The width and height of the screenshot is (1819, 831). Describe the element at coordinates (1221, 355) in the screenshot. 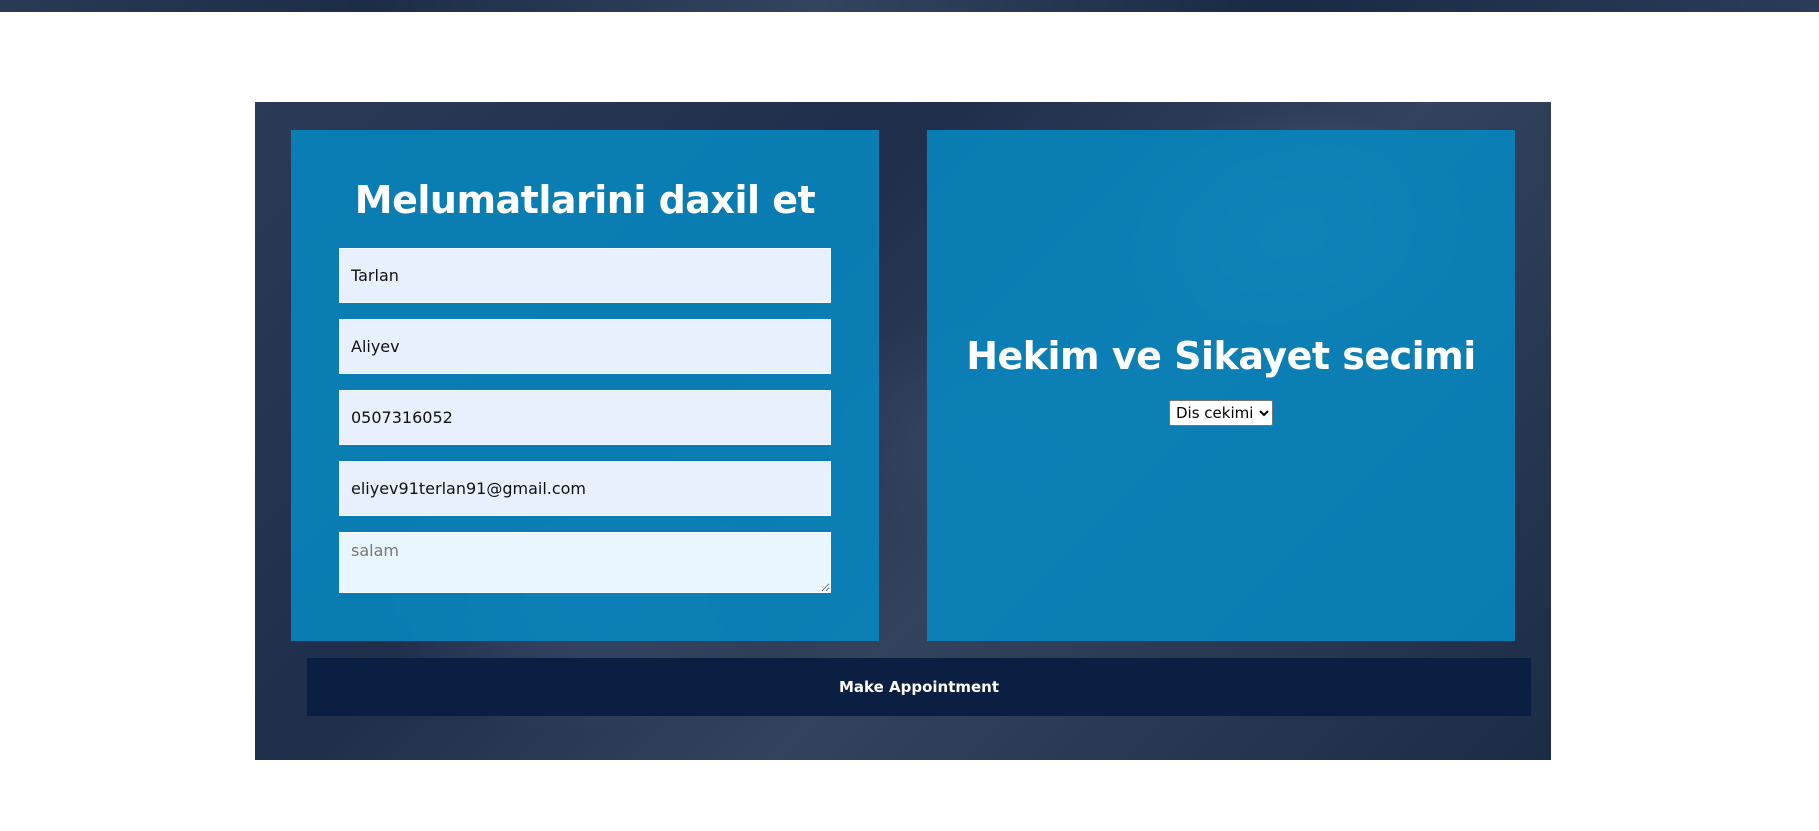

I see `doctor-complaint-title: Hekim ve Sikayet secimi` at that location.